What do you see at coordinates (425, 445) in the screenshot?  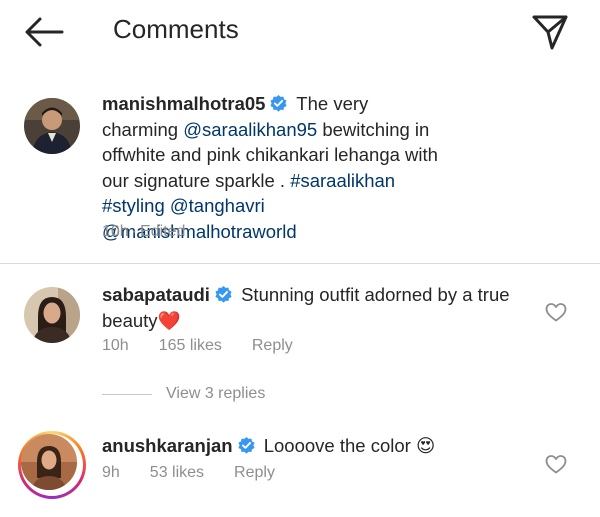 I see `heart-eyes-emoji: 😍` at bounding box center [425, 445].